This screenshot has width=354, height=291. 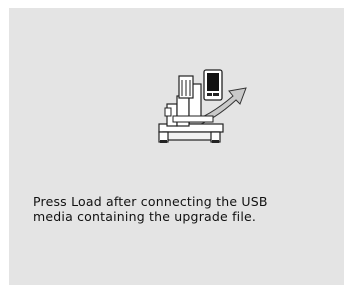 What do you see at coordinates (145, 216) in the screenshot?
I see `message-line-2: media containing the upgrade file.` at bounding box center [145, 216].